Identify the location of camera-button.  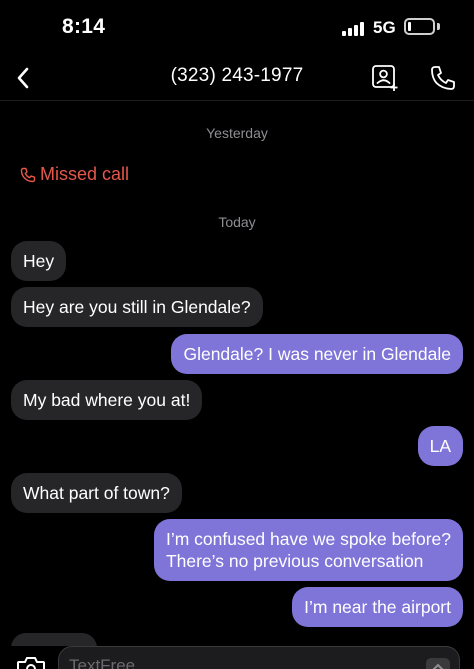
(31, 662).